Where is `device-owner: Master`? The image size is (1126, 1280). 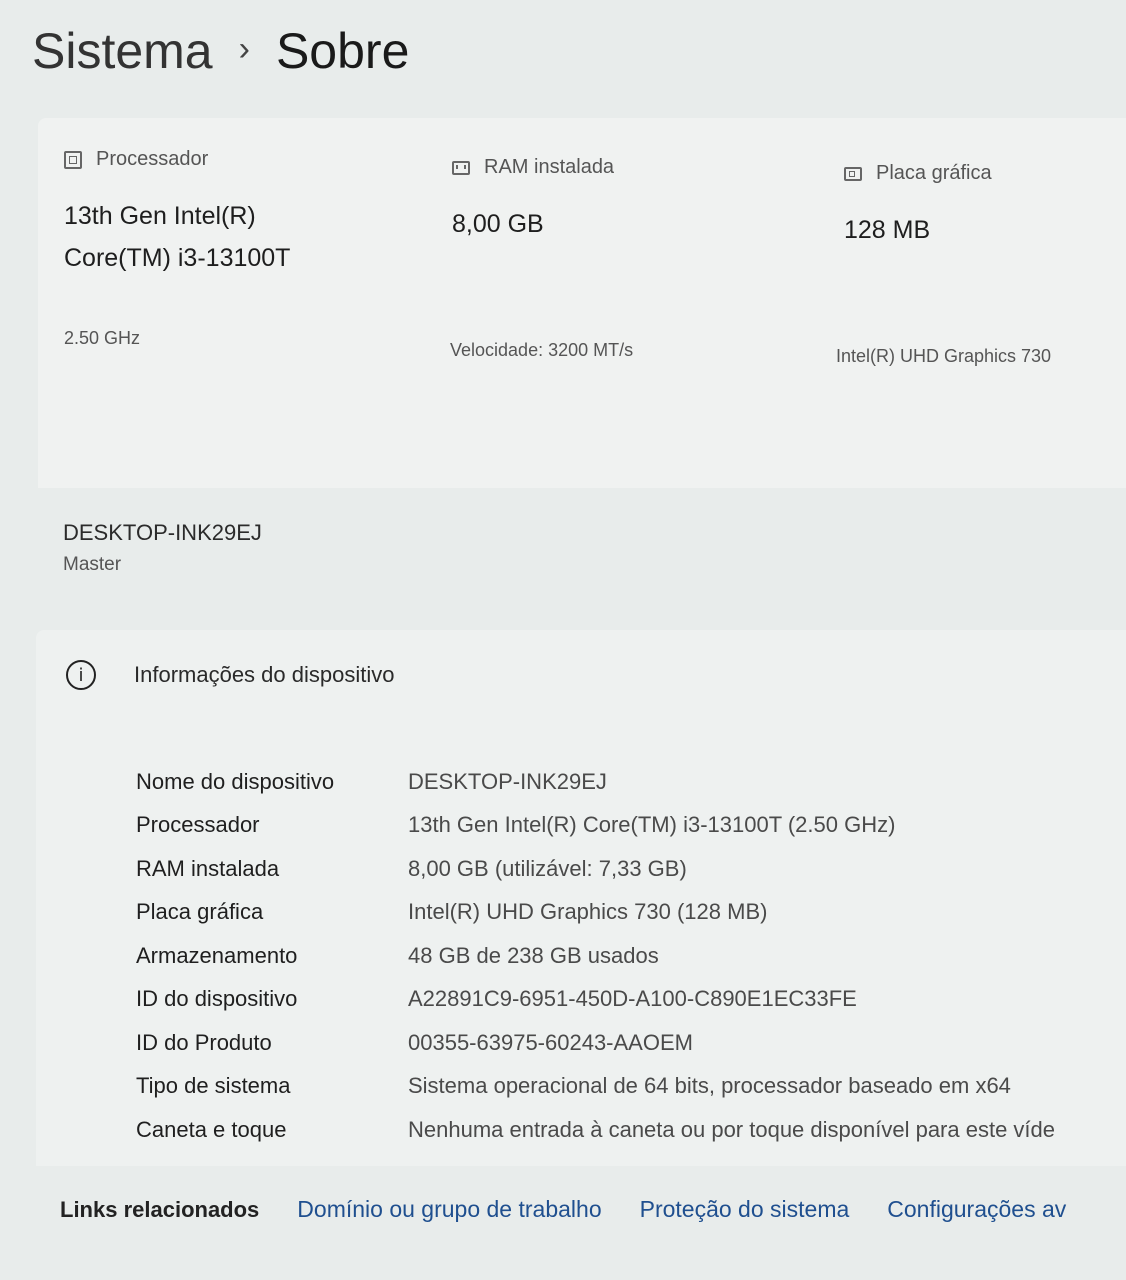
device-owner: Master is located at coordinates (92, 564).